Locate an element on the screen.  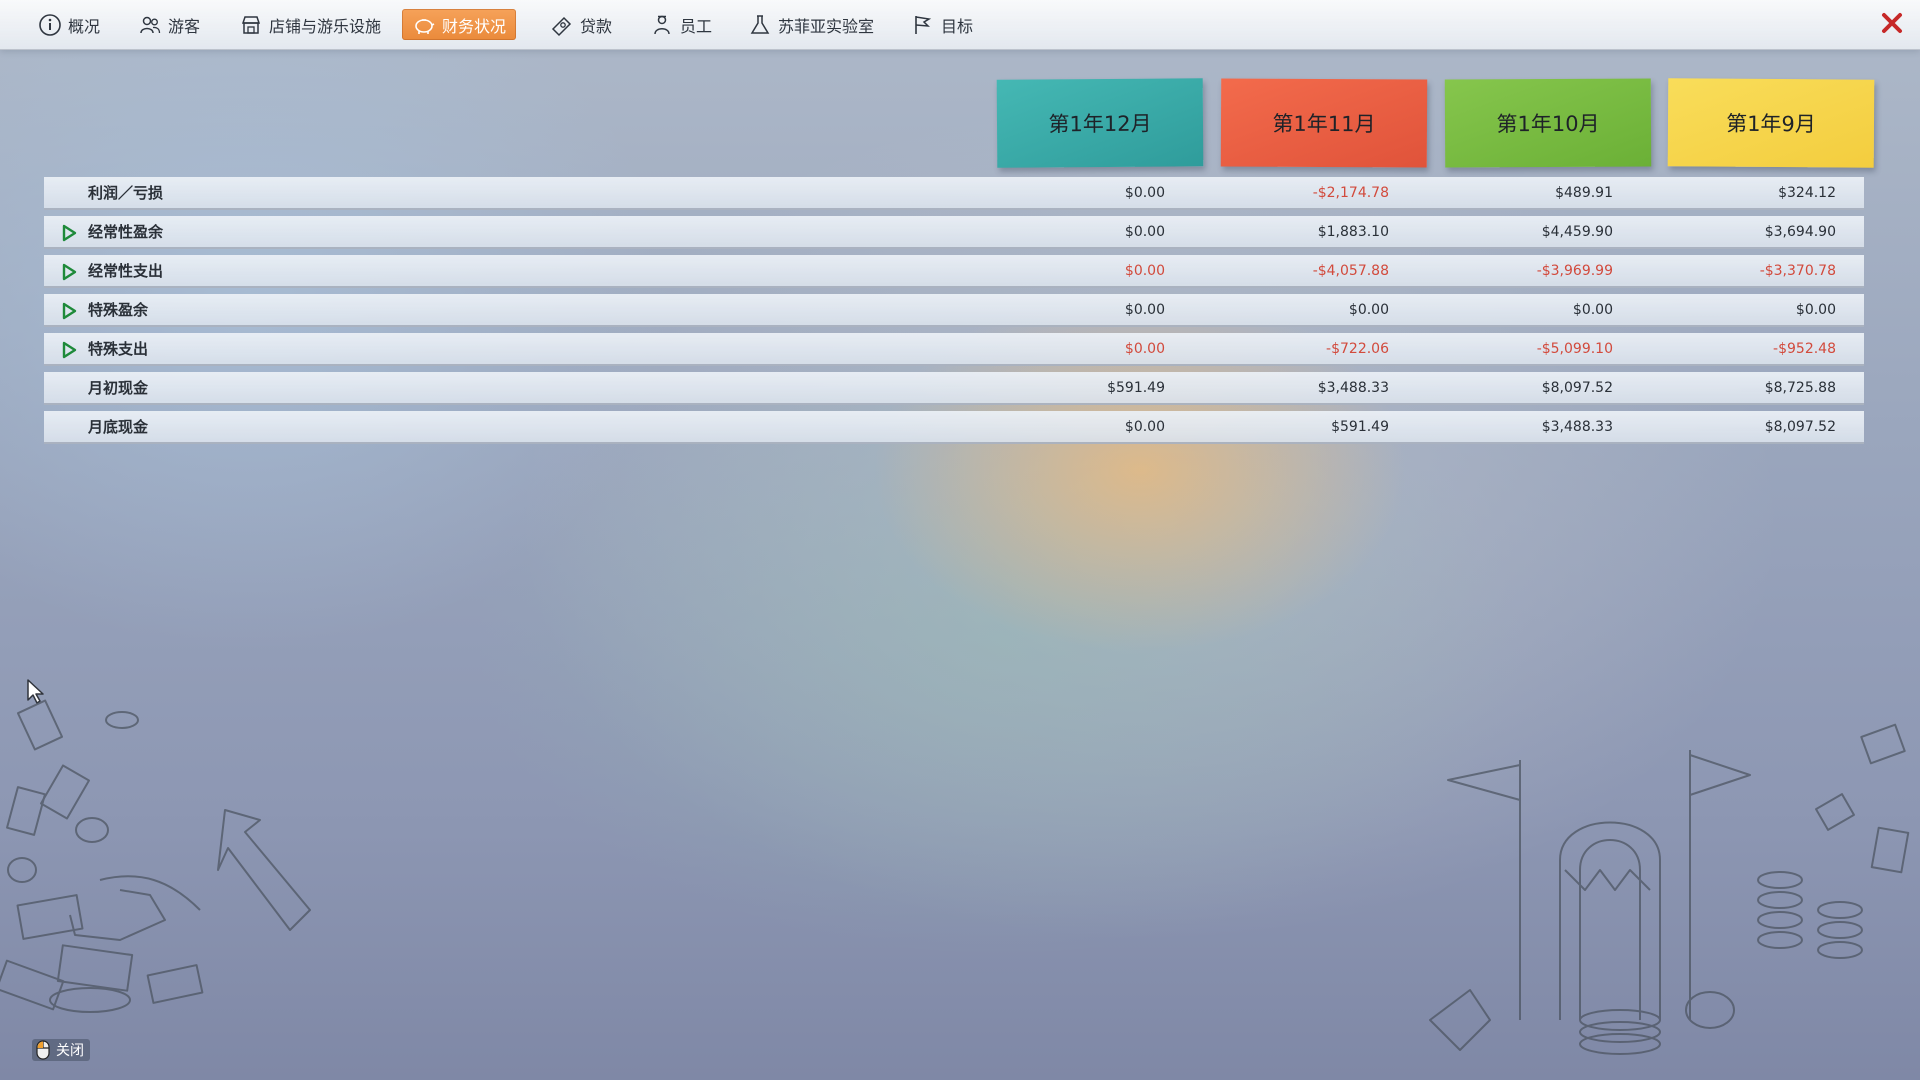
table-row-closing-cash: 月底现金 $0.00 $591.49 $3,488.33 $8,097.52 is located at coordinates (954, 427).